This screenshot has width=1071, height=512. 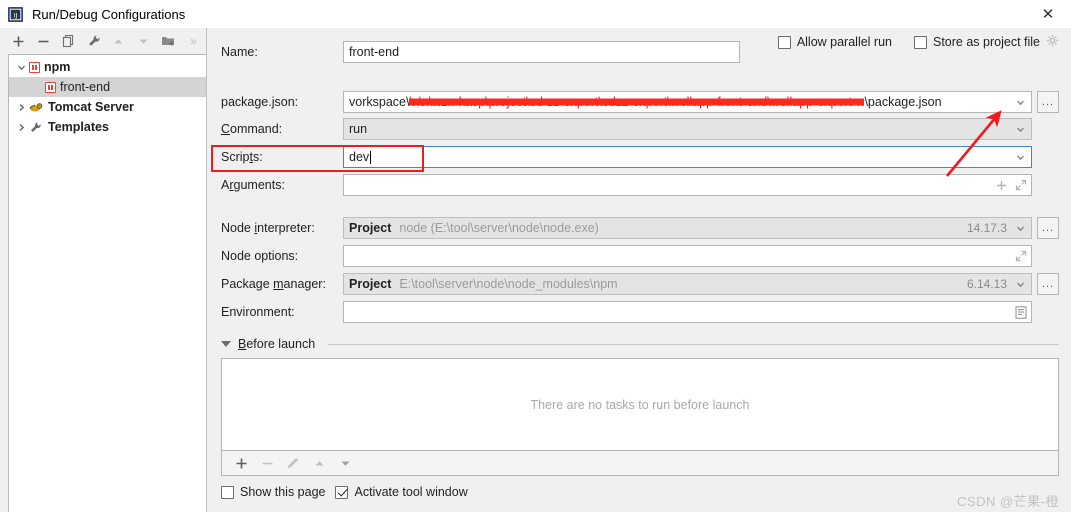 What do you see at coordinates (319, 463) in the screenshot?
I see `move-task-up-button` at bounding box center [319, 463].